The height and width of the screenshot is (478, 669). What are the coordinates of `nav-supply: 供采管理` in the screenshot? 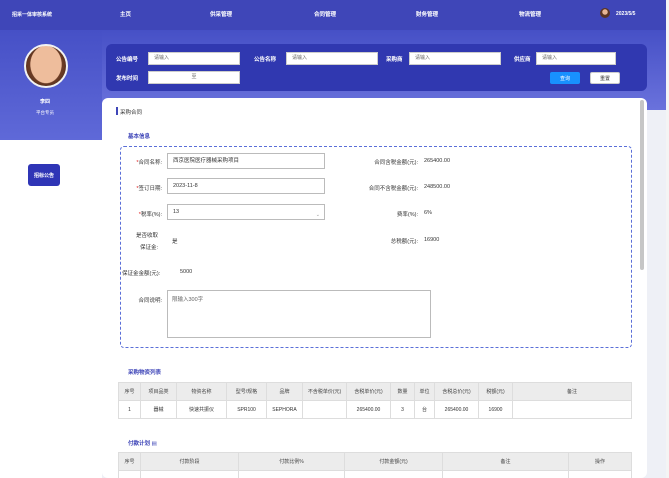 It's located at (221, 14).